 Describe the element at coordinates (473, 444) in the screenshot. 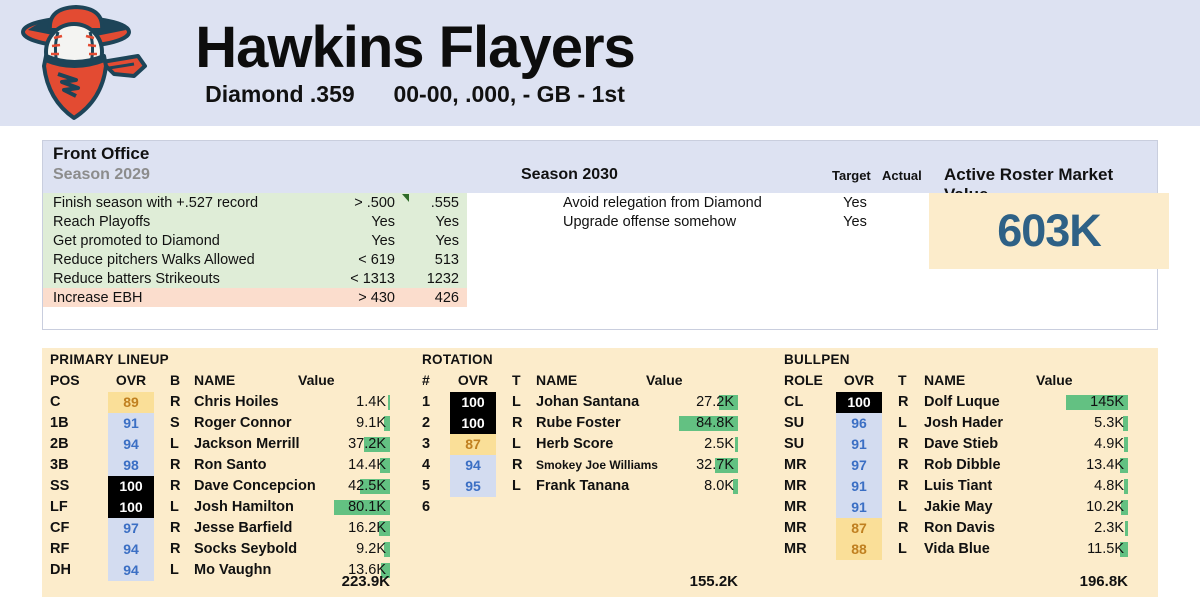

I see `row-overall-rating: 87` at that location.